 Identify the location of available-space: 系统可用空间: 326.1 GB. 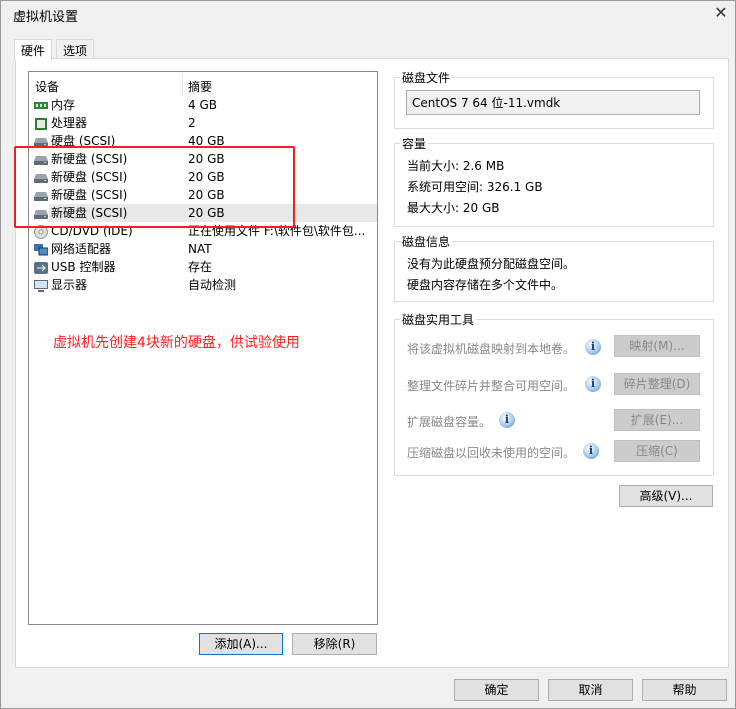
(475, 187).